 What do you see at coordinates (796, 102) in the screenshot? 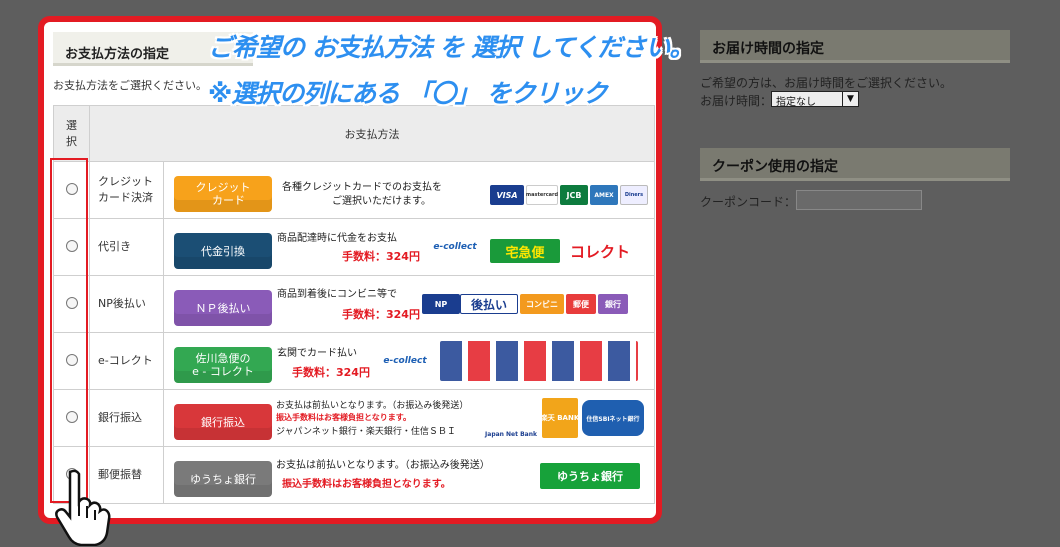
I see `delivery-selected: 指定なし` at bounding box center [796, 102].